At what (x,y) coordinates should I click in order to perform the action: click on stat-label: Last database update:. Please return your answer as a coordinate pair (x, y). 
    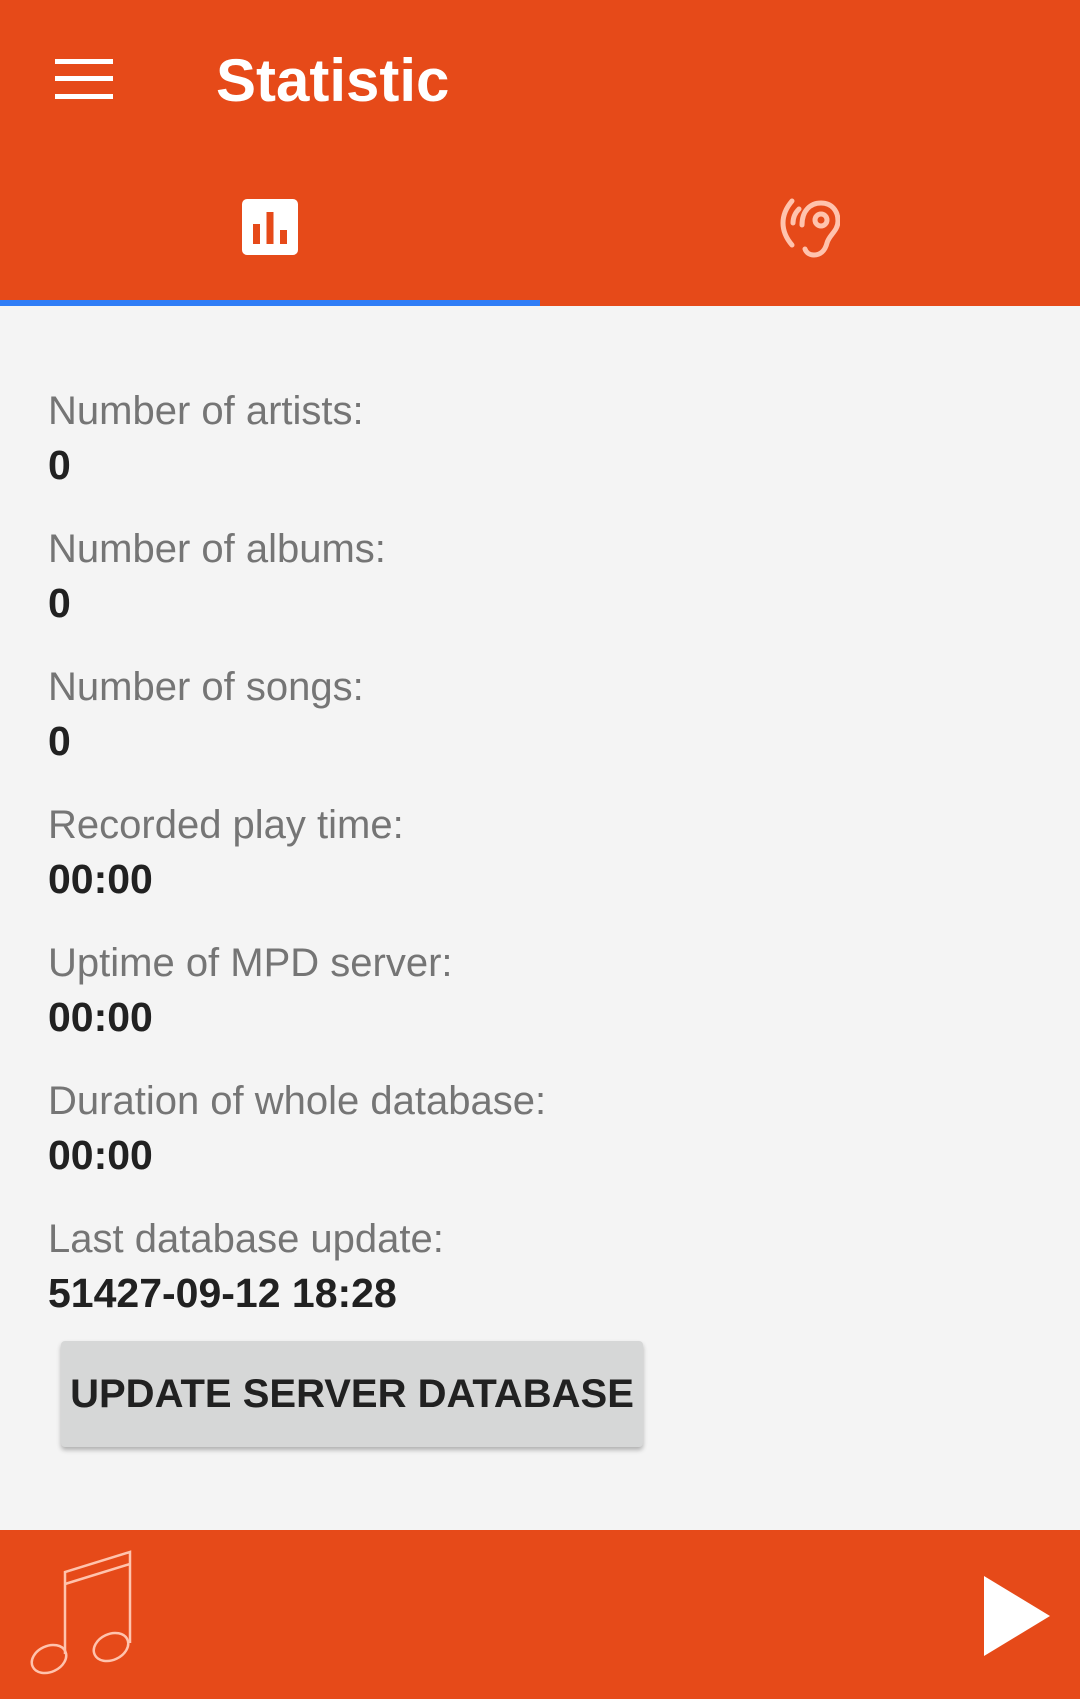
    Looking at the image, I should click on (246, 1239).